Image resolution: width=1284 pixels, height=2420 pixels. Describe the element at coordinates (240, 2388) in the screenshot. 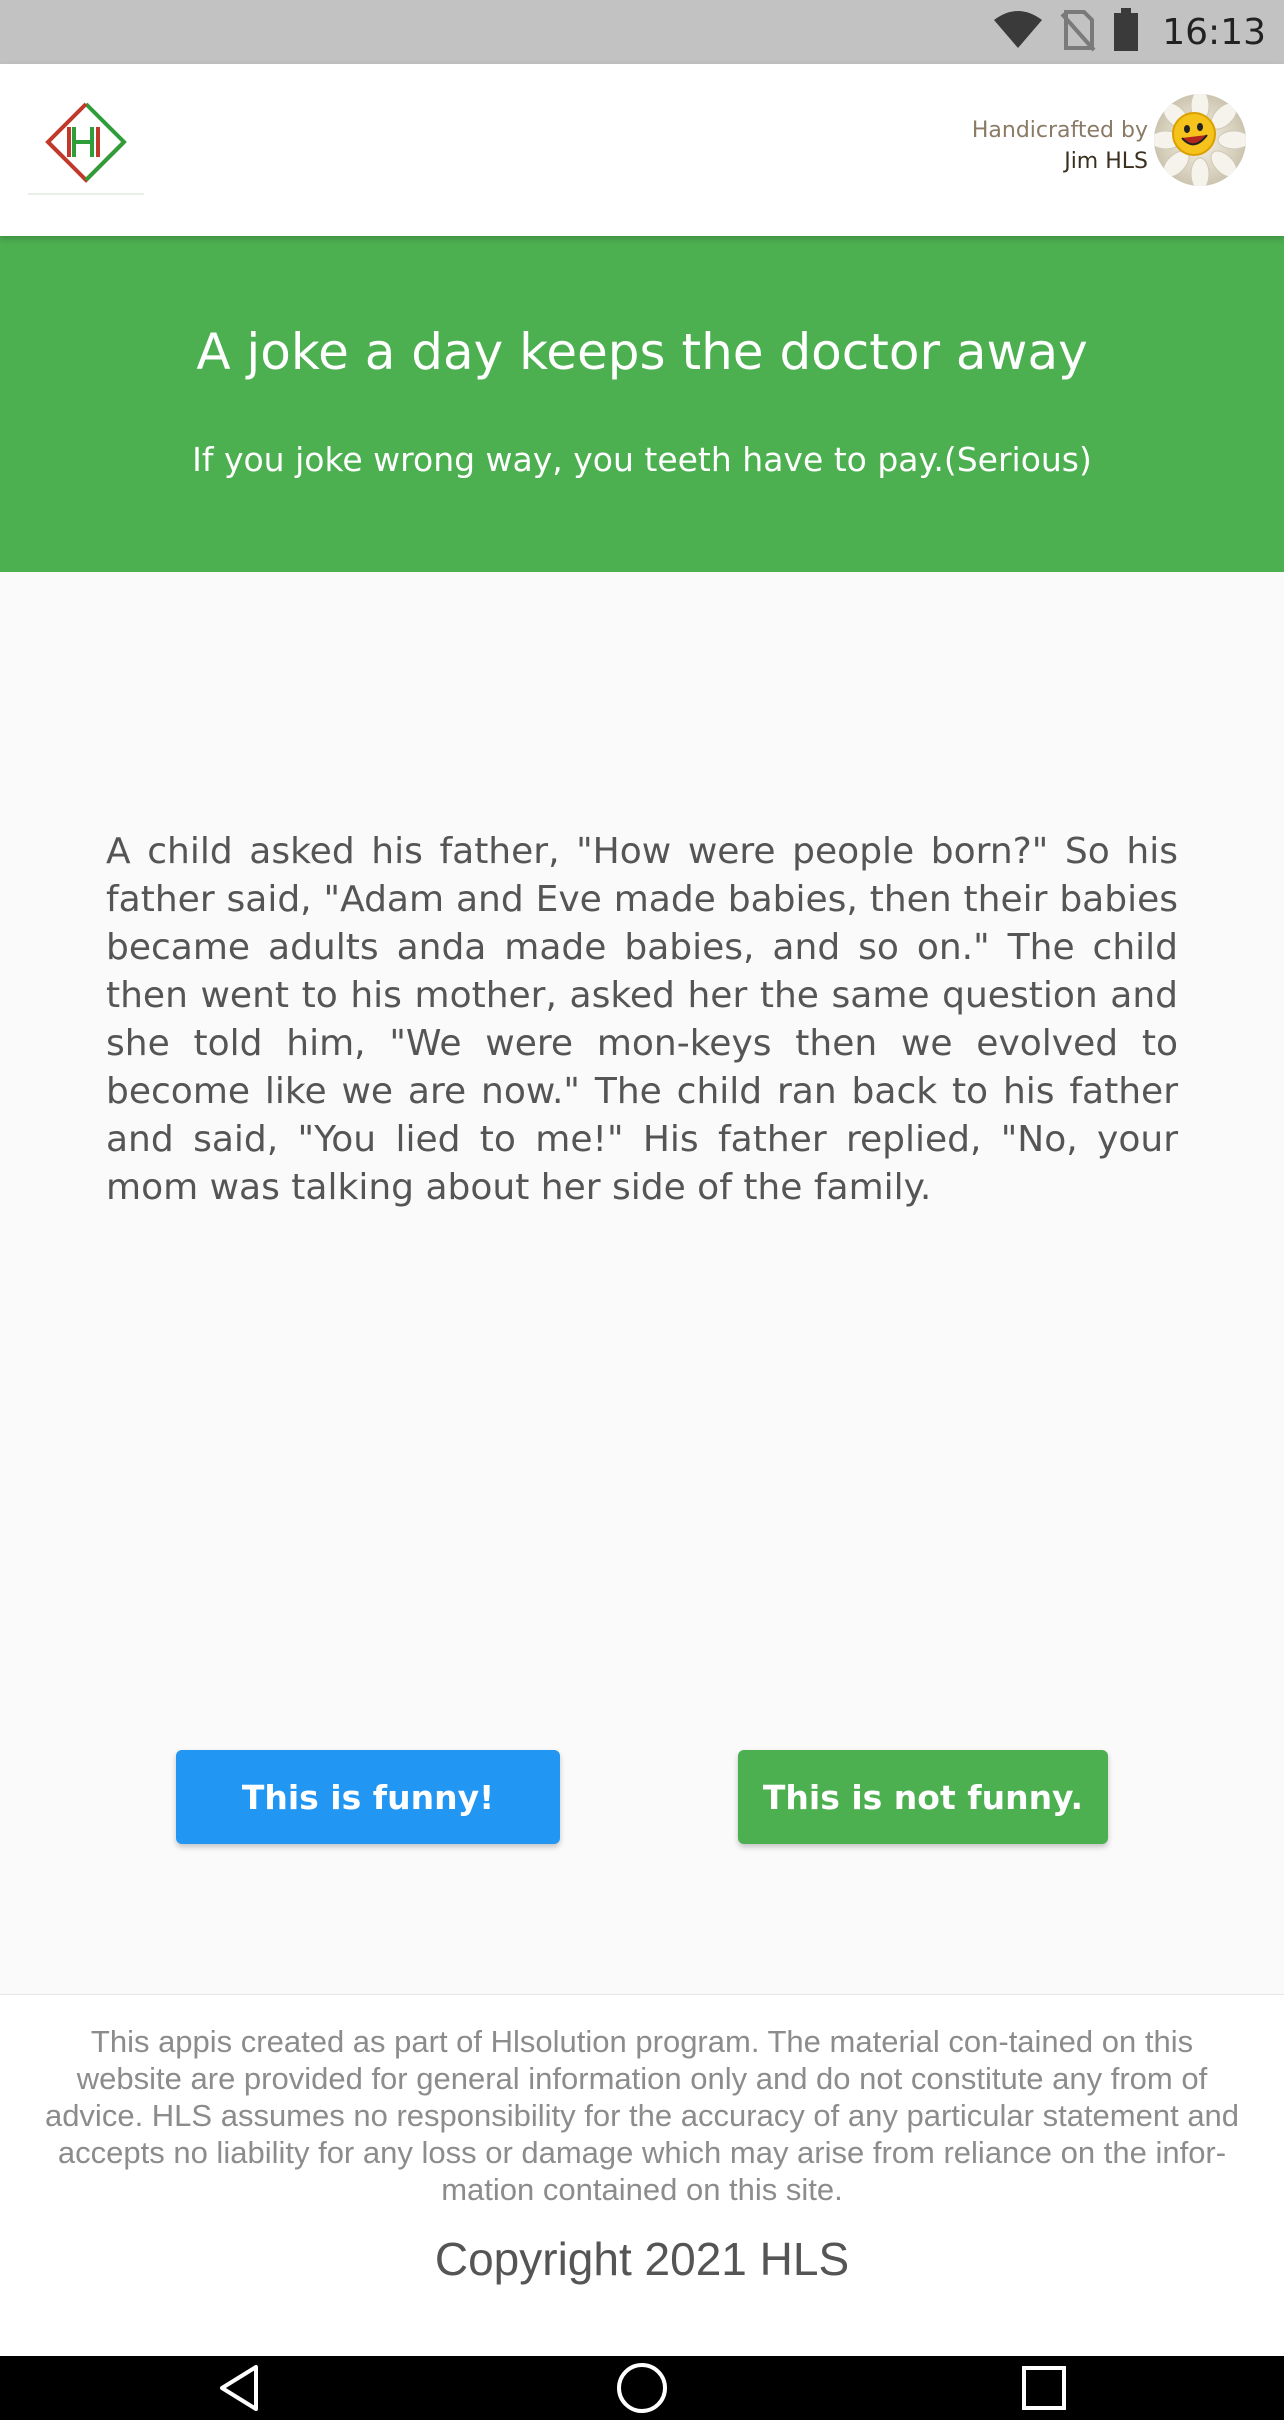

I see `back-icon` at that location.